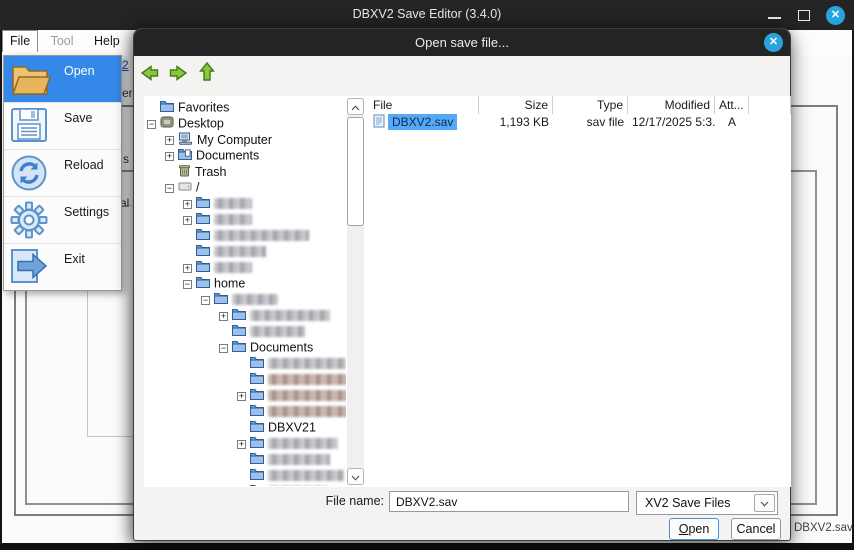 The image size is (854, 550). I want to click on tree-item-my-computer: + My Computer, so click(246, 140).